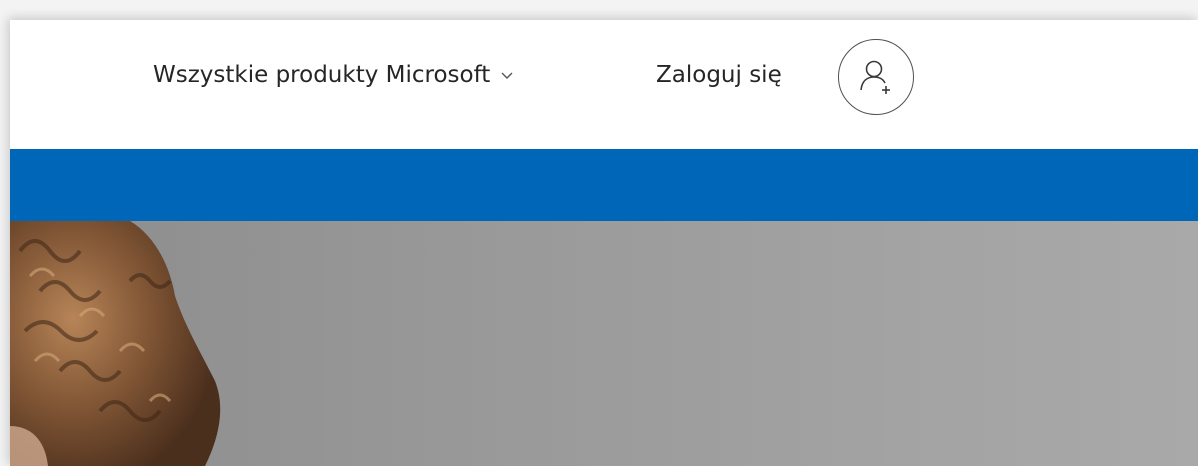  I want to click on all-microsoft-products-menu: Wszystkie produkty Microsoft, so click(333, 75).